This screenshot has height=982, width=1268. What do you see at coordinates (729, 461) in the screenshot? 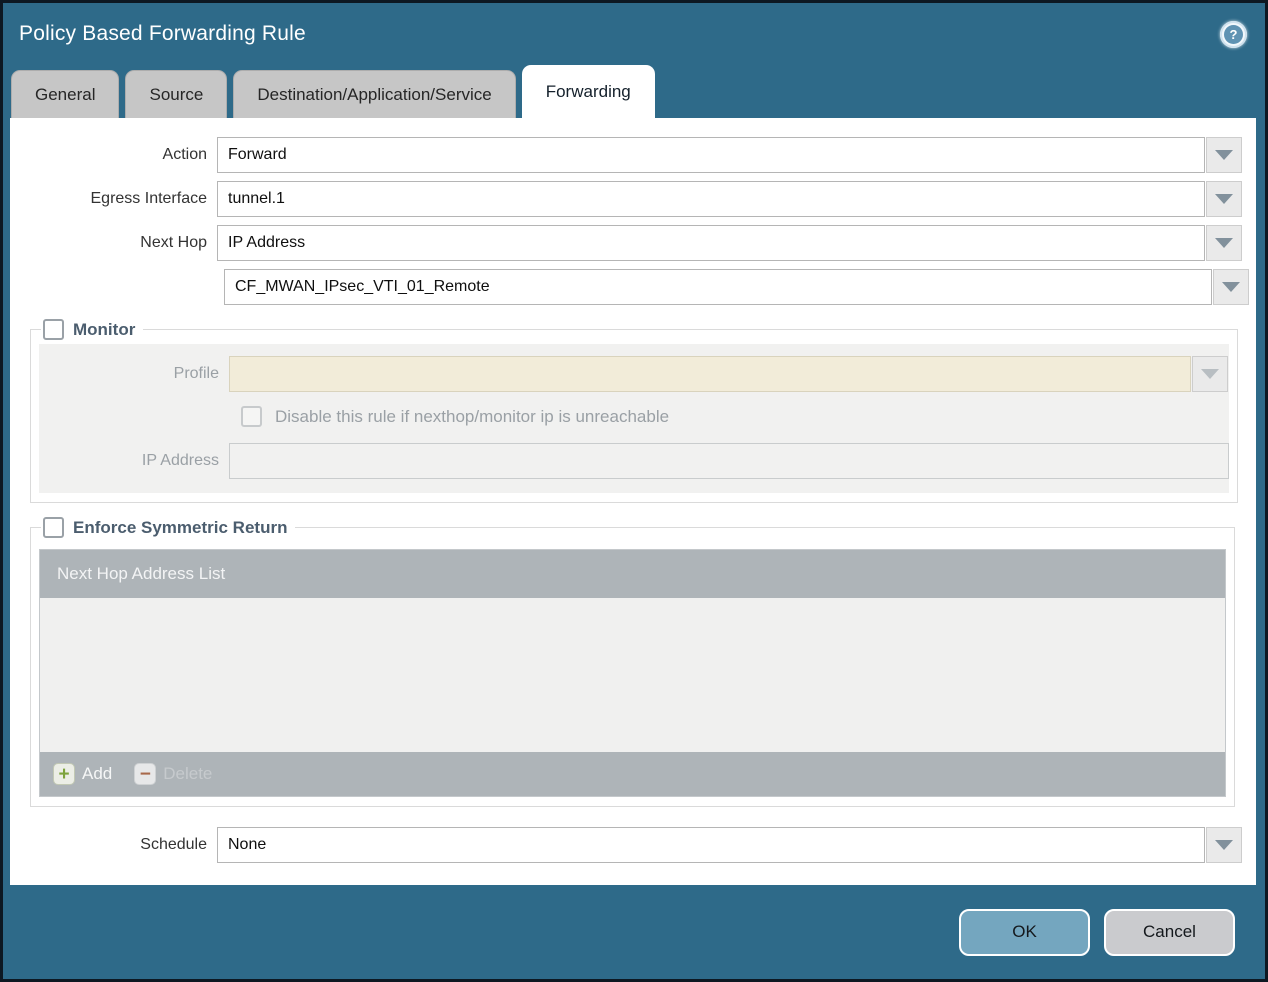
I see `monitor-ip-address-input` at bounding box center [729, 461].